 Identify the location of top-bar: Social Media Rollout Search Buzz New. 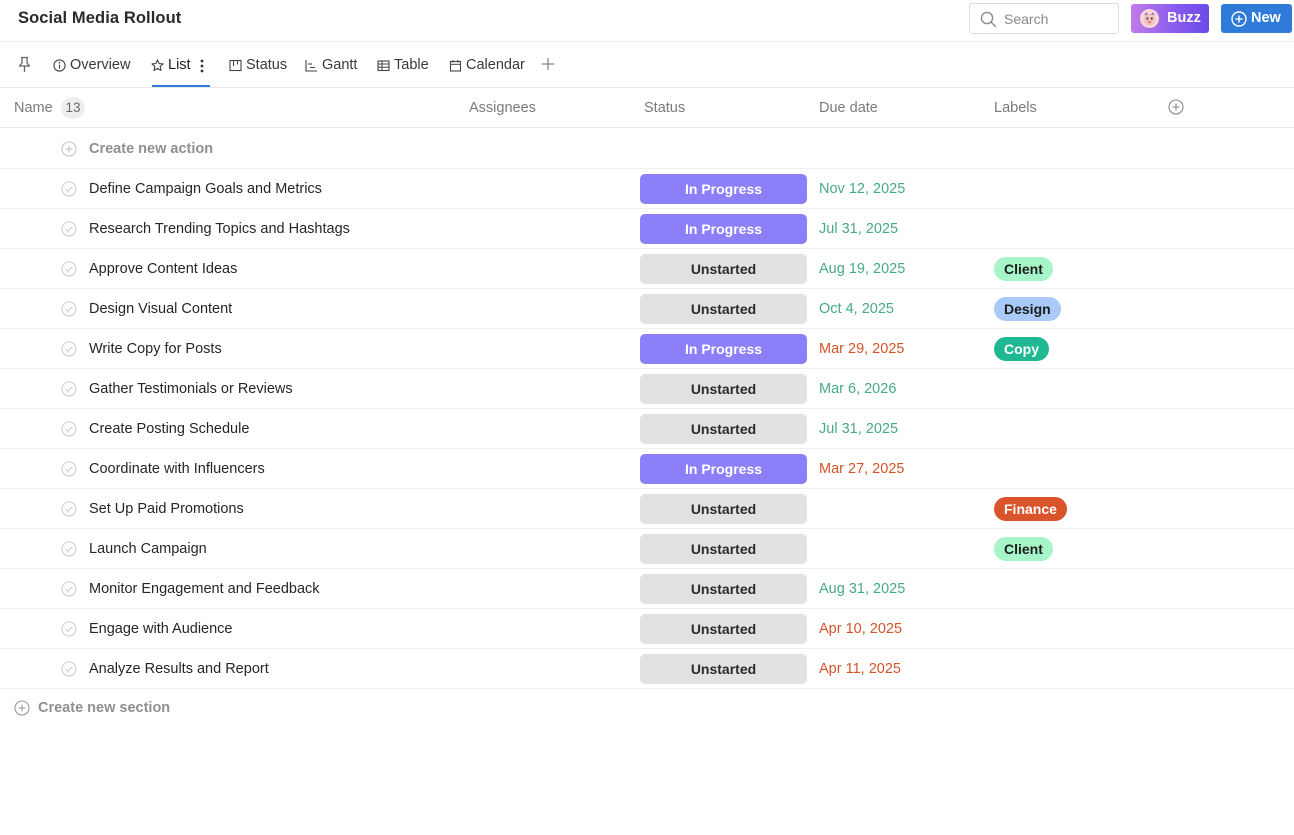
(647, 21).